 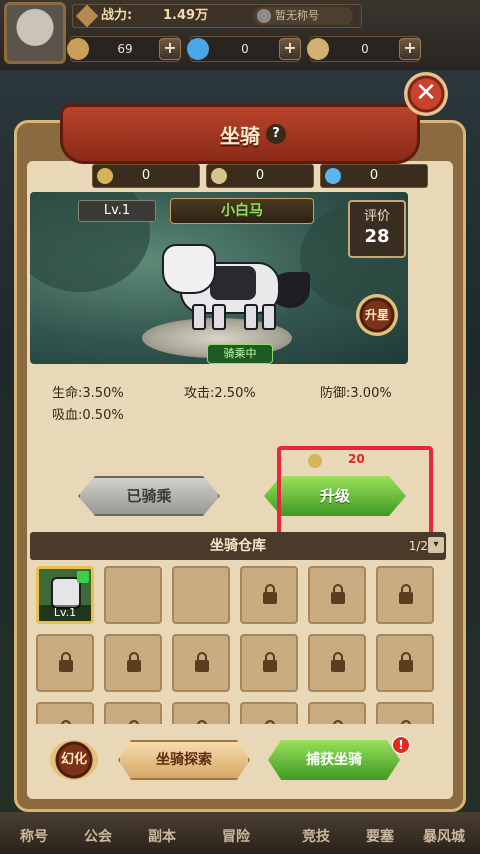 What do you see at coordinates (233, 283) in the screenshot?
I see `horse-saddle` at bounding box center [233, 283].